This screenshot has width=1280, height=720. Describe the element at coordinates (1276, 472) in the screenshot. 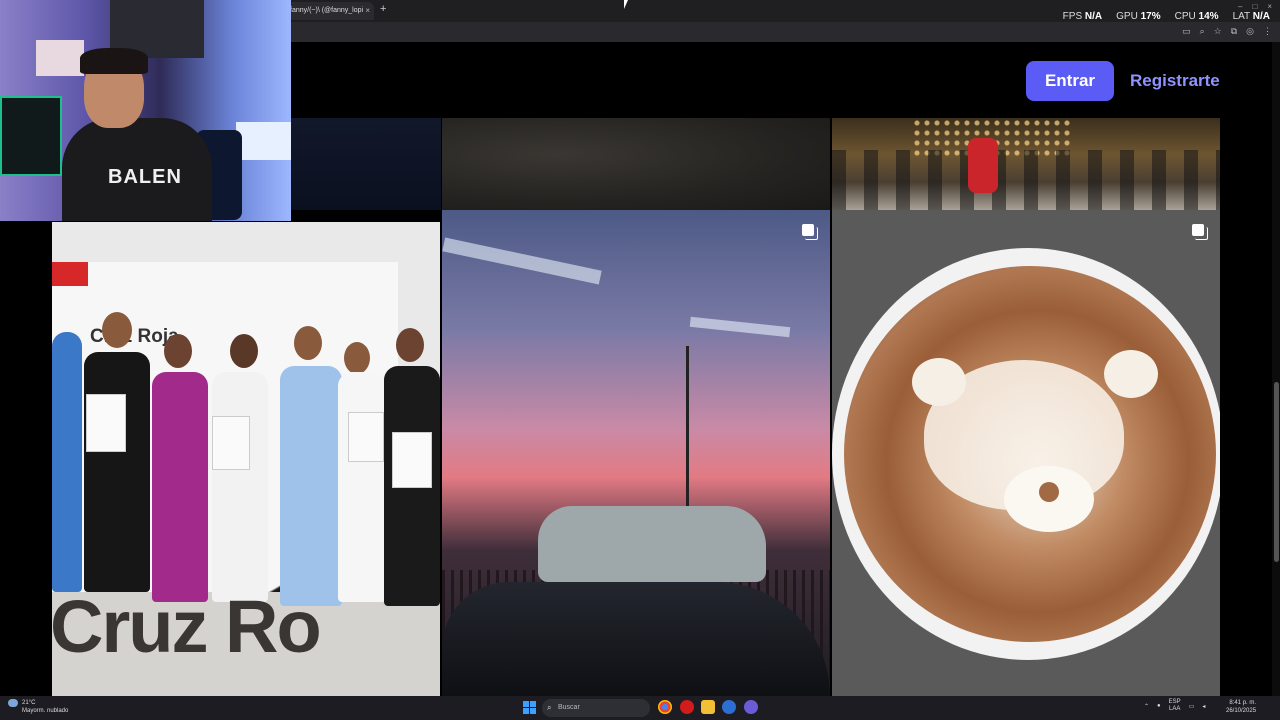

I see `scrollbar-thumb` at that location.